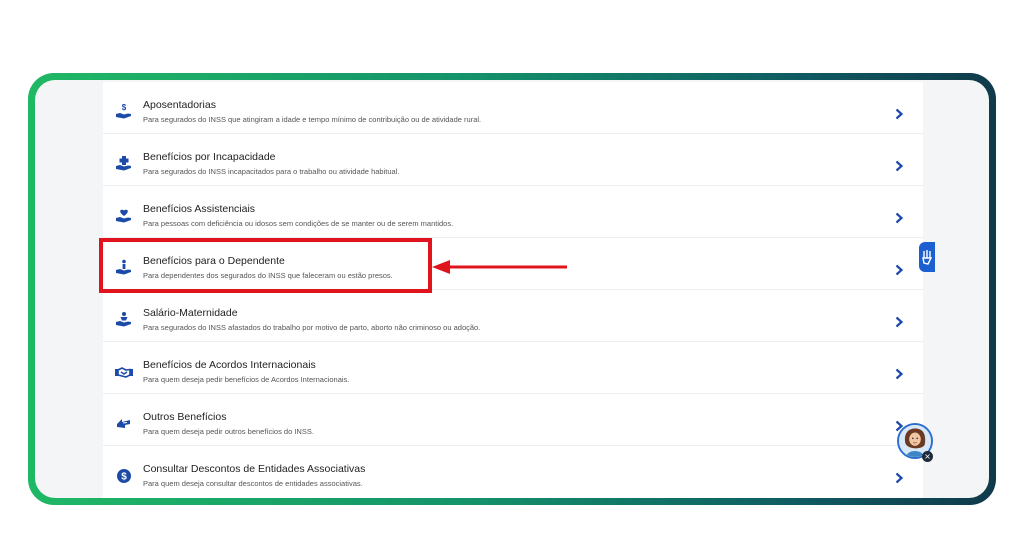 This screenshot has width=1024, height=536. I want to click on close-icon: ×, so click(927, 456).